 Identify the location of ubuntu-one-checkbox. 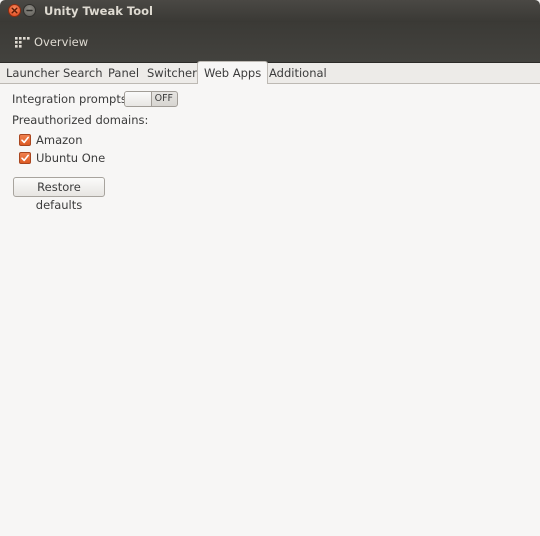
(25, 158).